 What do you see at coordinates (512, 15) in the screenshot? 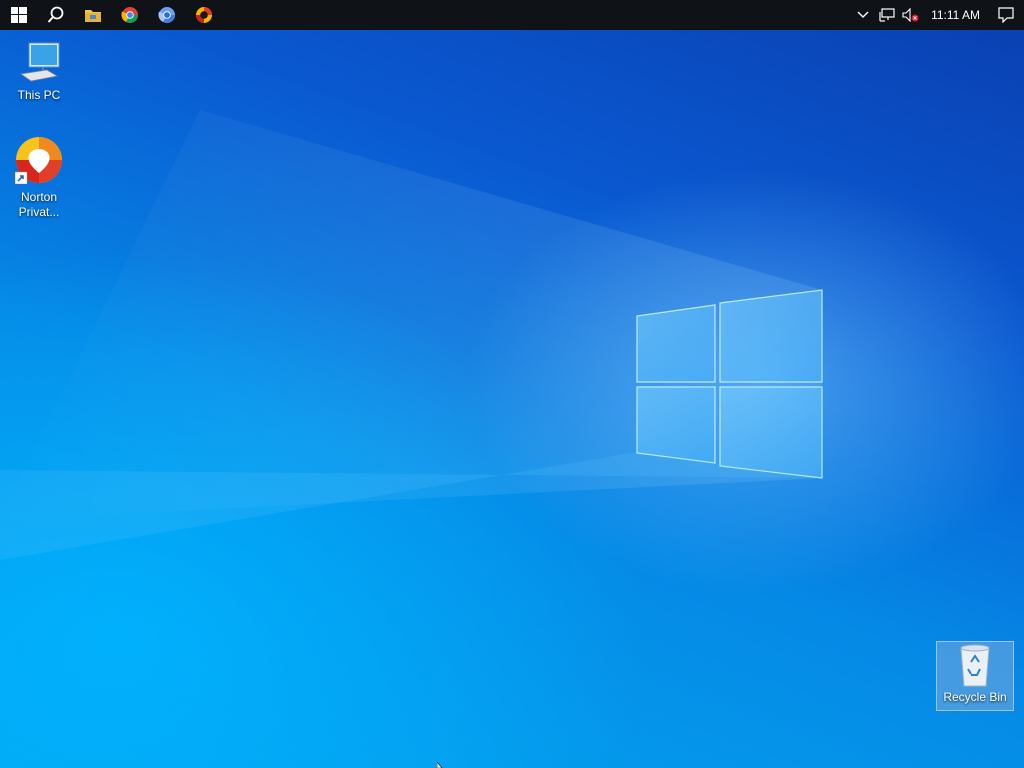
I see `taskbar: 11:11 AM` at bounding box center [512, 15].